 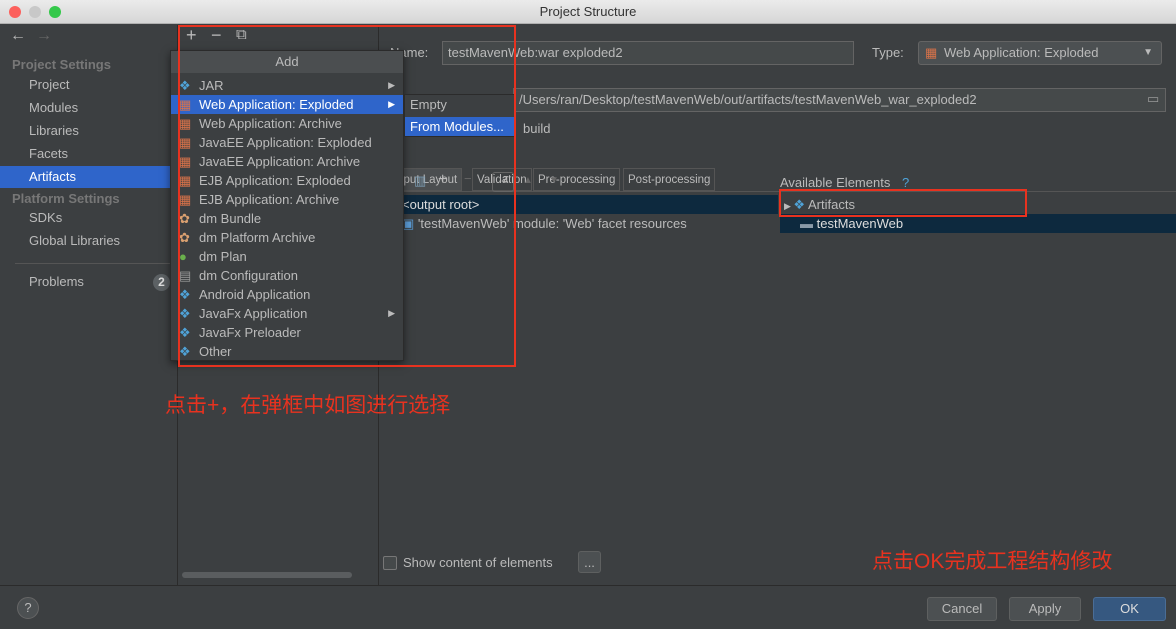 What do you see at coordinates (835, 182) in the screenshot?
I see `available-elements-title: Available Elements` at bounding box center [835, 182].